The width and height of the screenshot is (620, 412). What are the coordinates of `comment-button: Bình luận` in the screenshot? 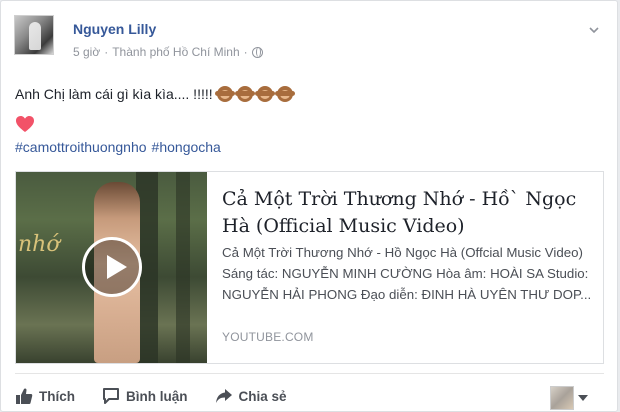 It's located at (145, 396).